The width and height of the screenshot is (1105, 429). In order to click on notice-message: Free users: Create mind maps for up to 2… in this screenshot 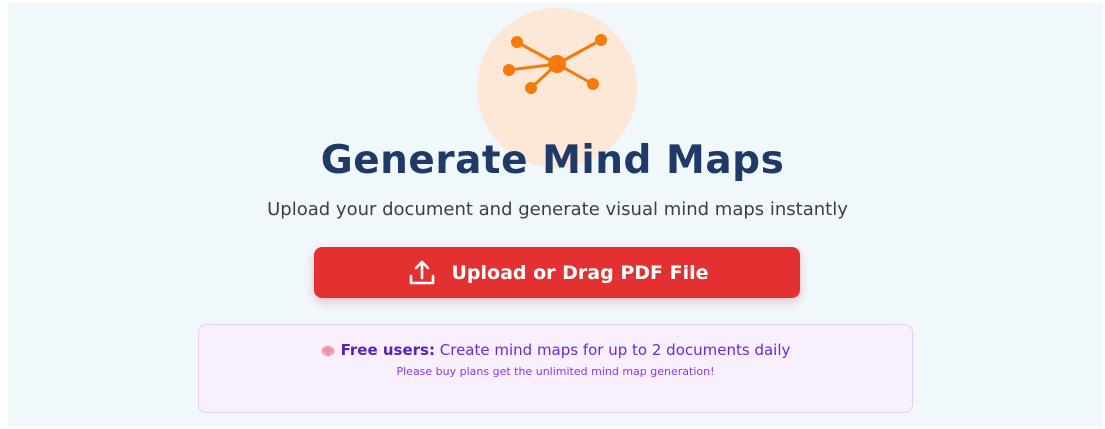, I will do `click(555, 350)`.